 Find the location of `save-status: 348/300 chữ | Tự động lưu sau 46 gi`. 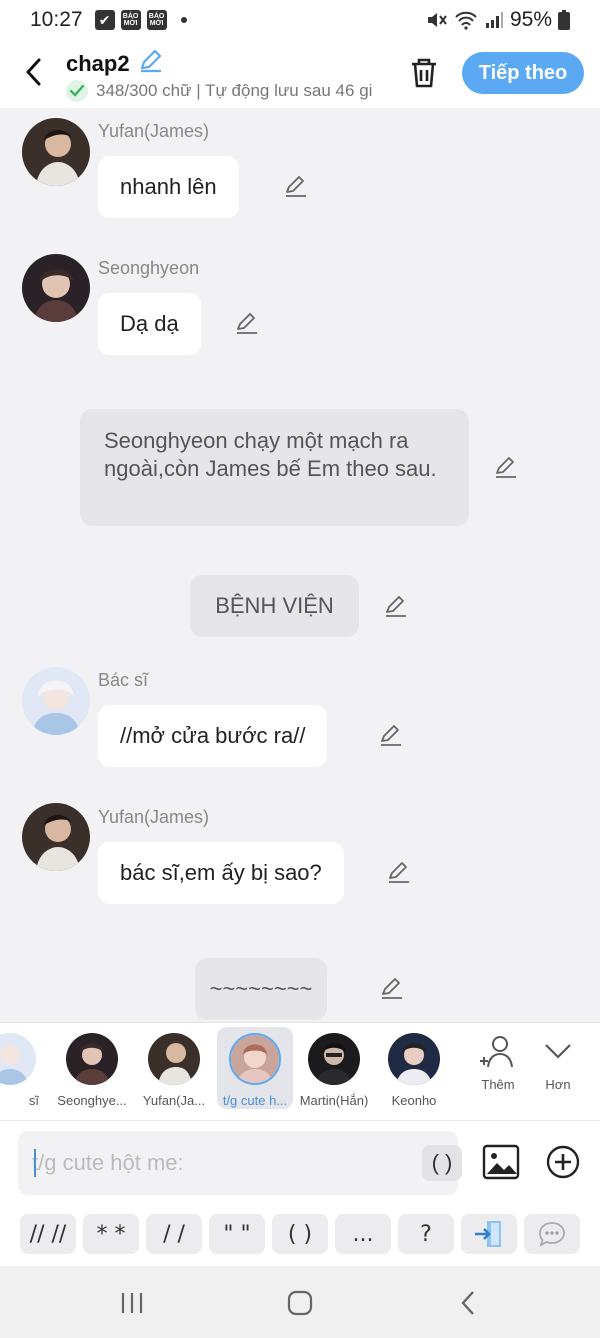

save-status: 348/300 chữ | Tự động lưu sau 46 gi is located at coordinates (226, 91).